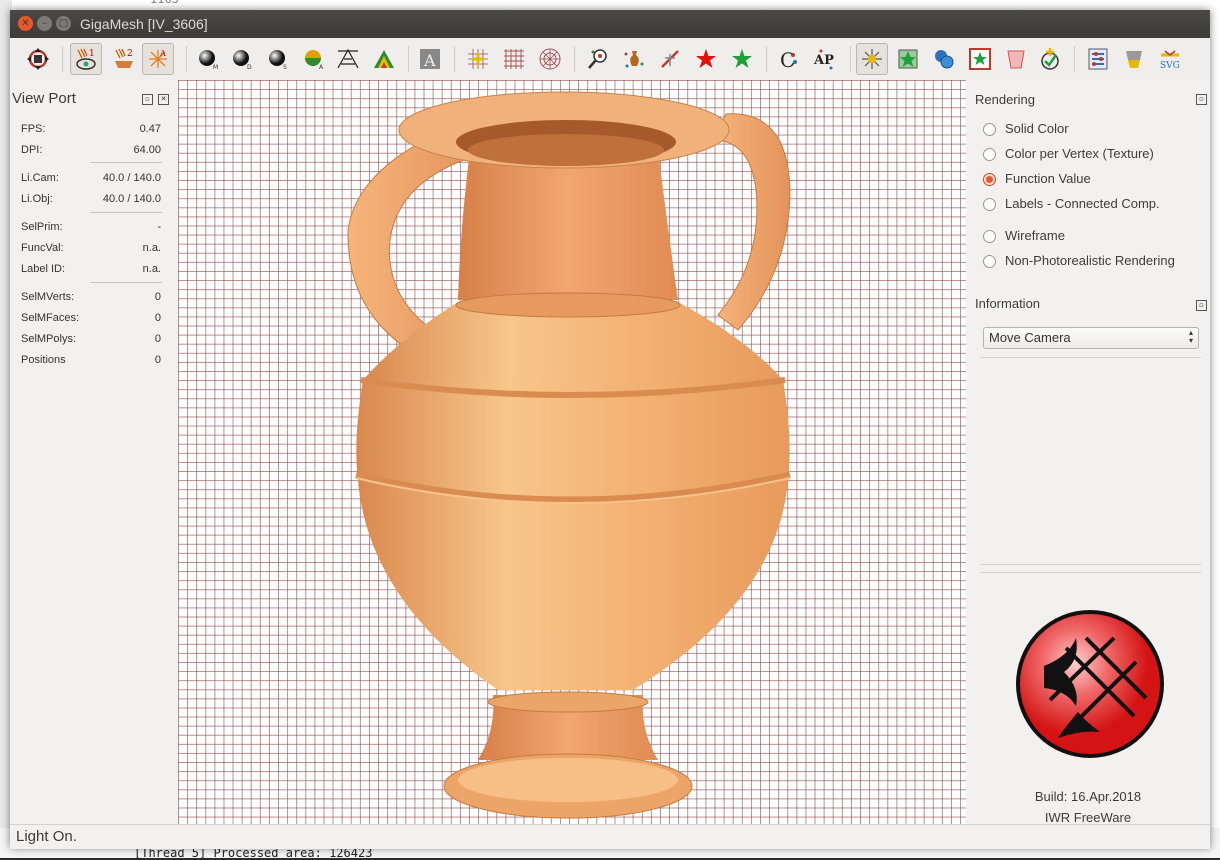 This screenshot has height=860, width=1220. Describe the element at coordinates (1005, 99) in the screenshot. I see `rendering-title: Rendering` at that location.